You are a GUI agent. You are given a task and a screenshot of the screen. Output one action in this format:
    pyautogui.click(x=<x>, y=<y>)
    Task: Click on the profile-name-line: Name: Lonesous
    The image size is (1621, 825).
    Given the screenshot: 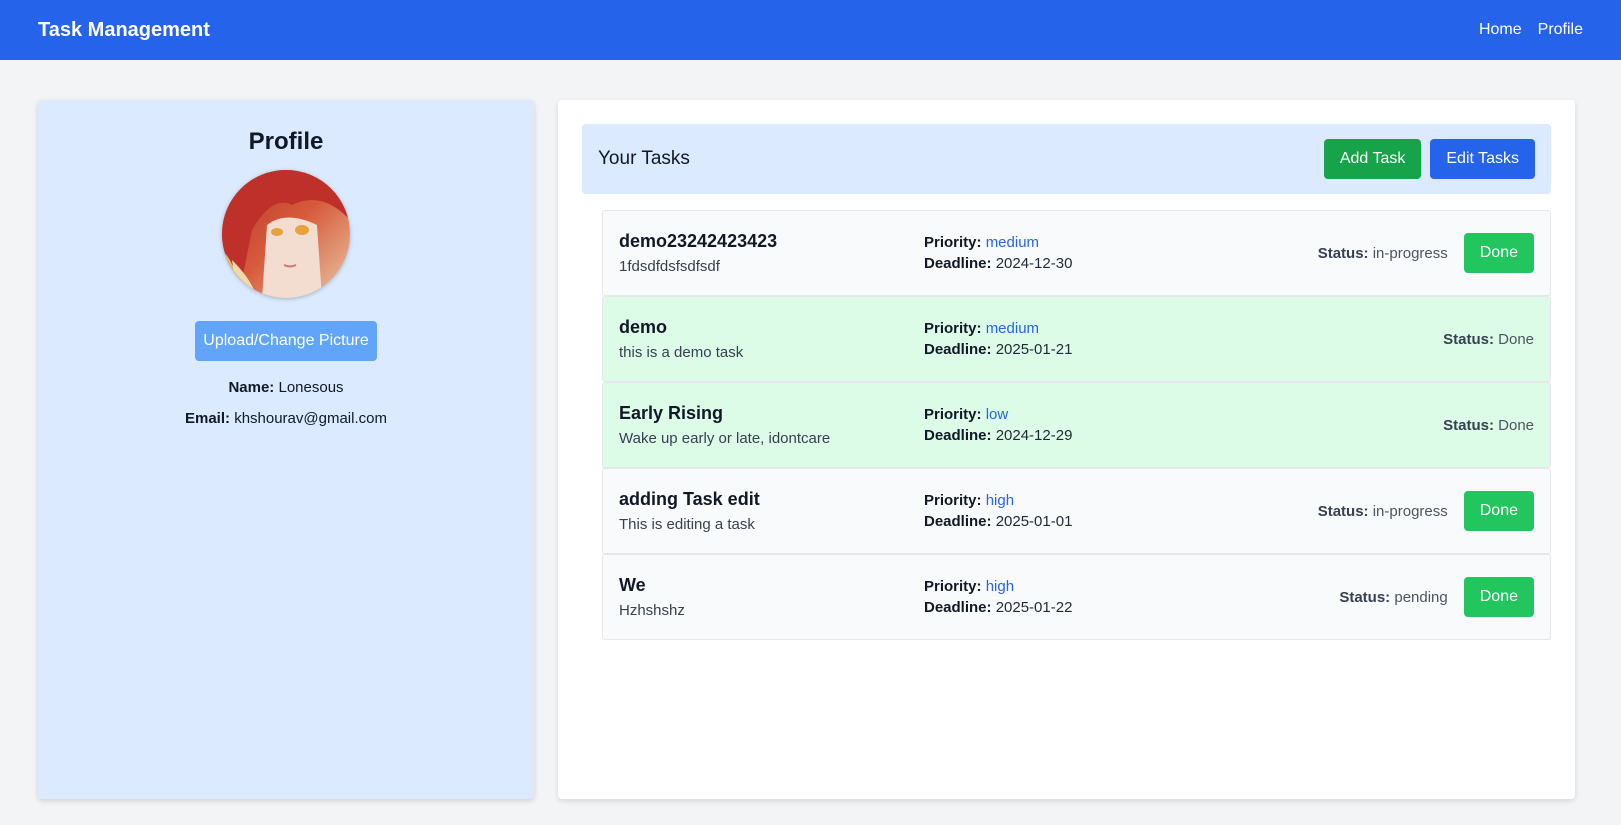 What is the action you would take?
    pyautogui.click(x=285, y=387)
    